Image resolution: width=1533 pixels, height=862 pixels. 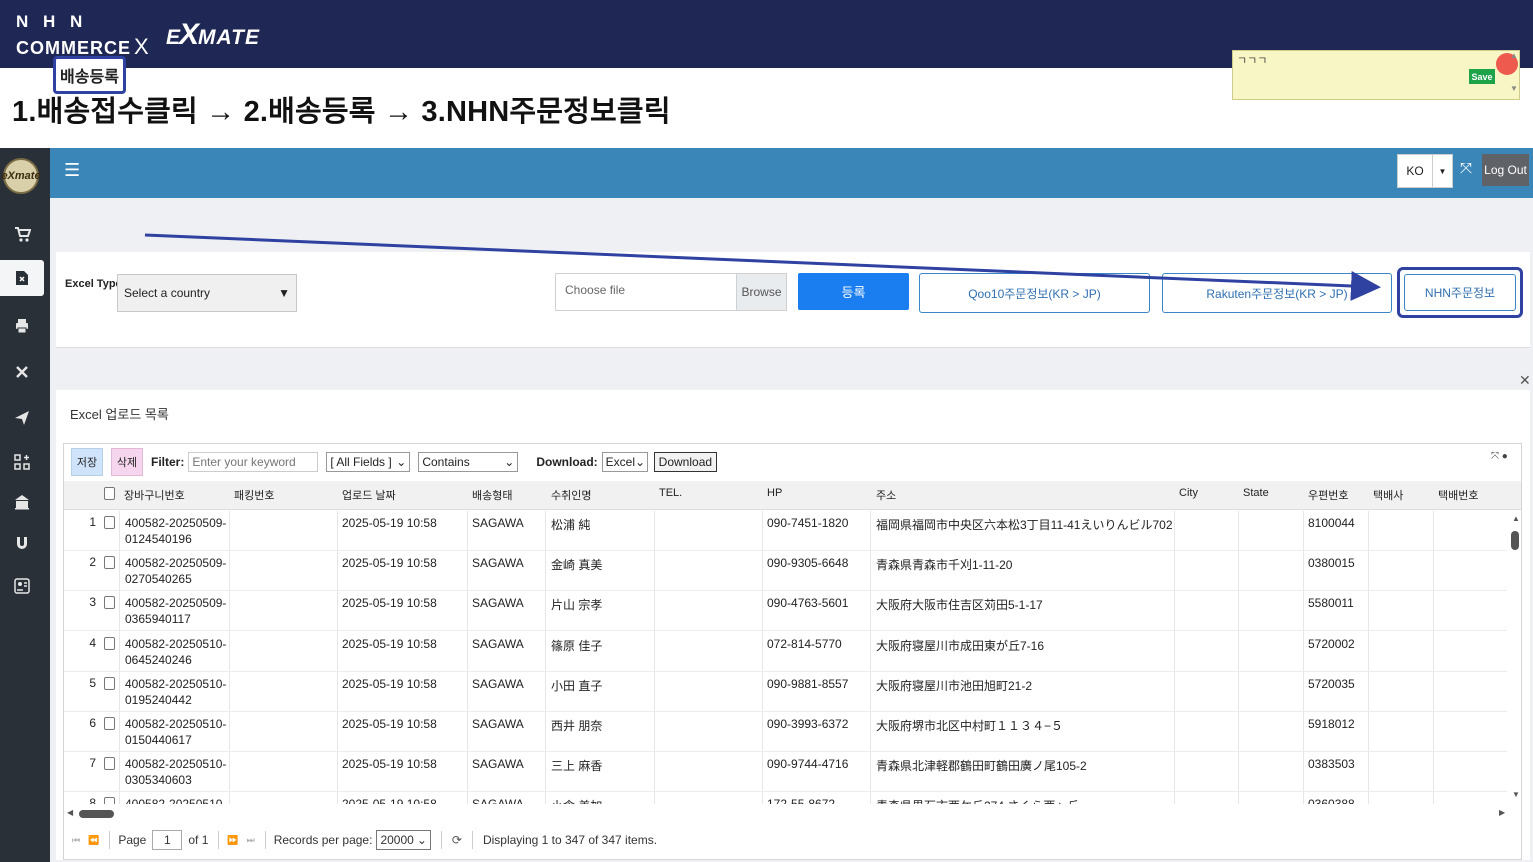 I want to click on magnet-icon, so click(x=22, y=543).